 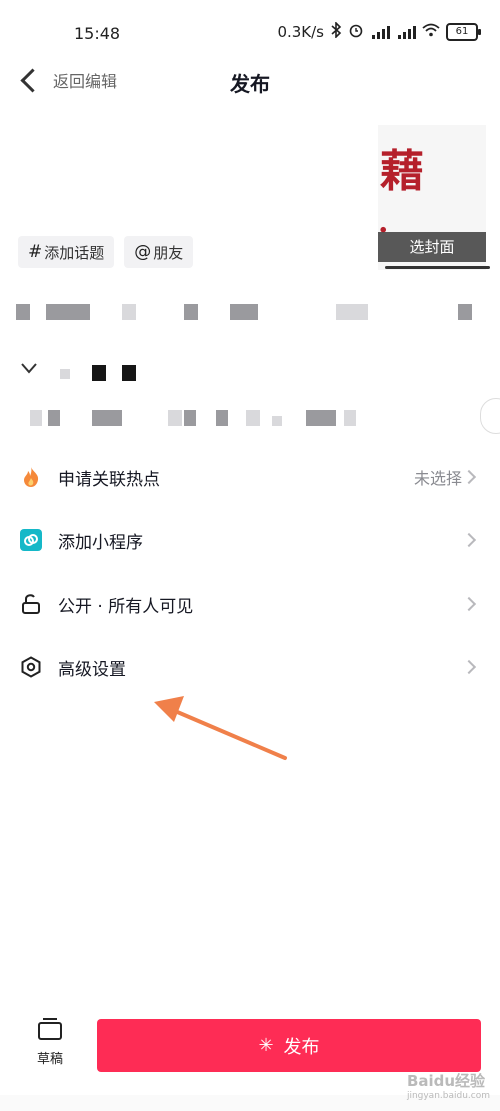 I want to click on location-icon, so click(x=29, y=370).